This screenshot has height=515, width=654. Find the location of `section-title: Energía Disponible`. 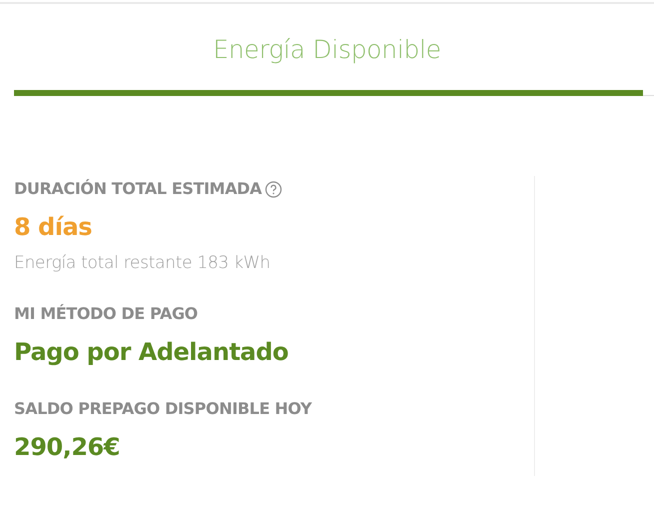

section-title: Energía Disponible is located at coordinates (327, 50).